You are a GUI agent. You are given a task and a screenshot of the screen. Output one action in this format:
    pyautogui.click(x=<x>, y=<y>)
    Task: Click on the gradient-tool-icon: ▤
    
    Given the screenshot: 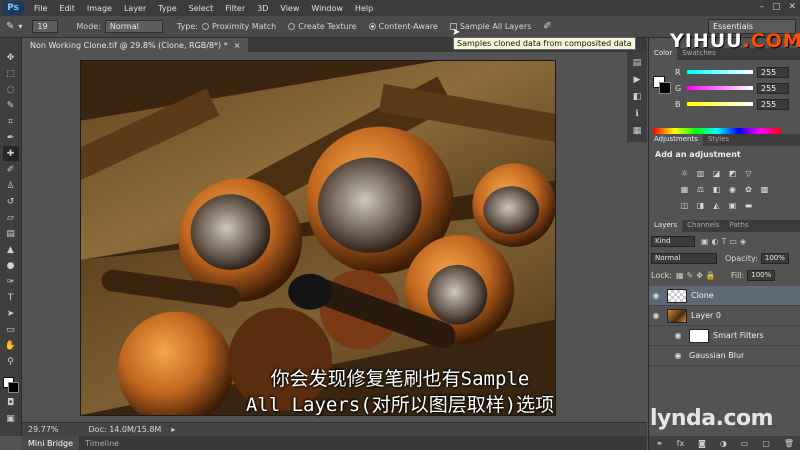 What is the action you would take?
    pyautogui.click(x=11, y=233)
    